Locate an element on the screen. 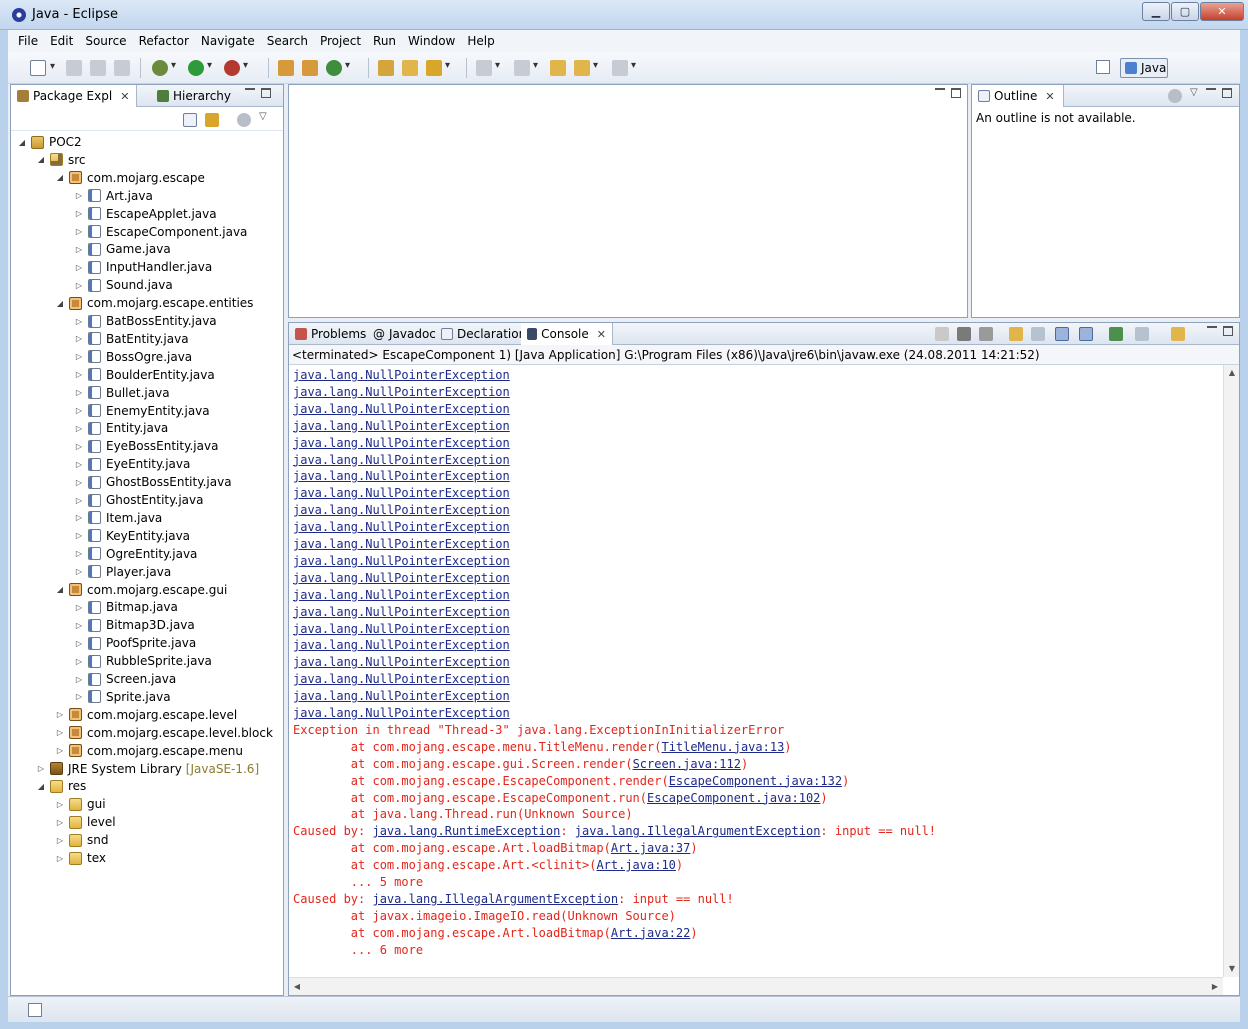 Image resolution: width=1248 pixels, height=1029 pixels. tree-item: ▷ level is located at coordinates (85, 822).